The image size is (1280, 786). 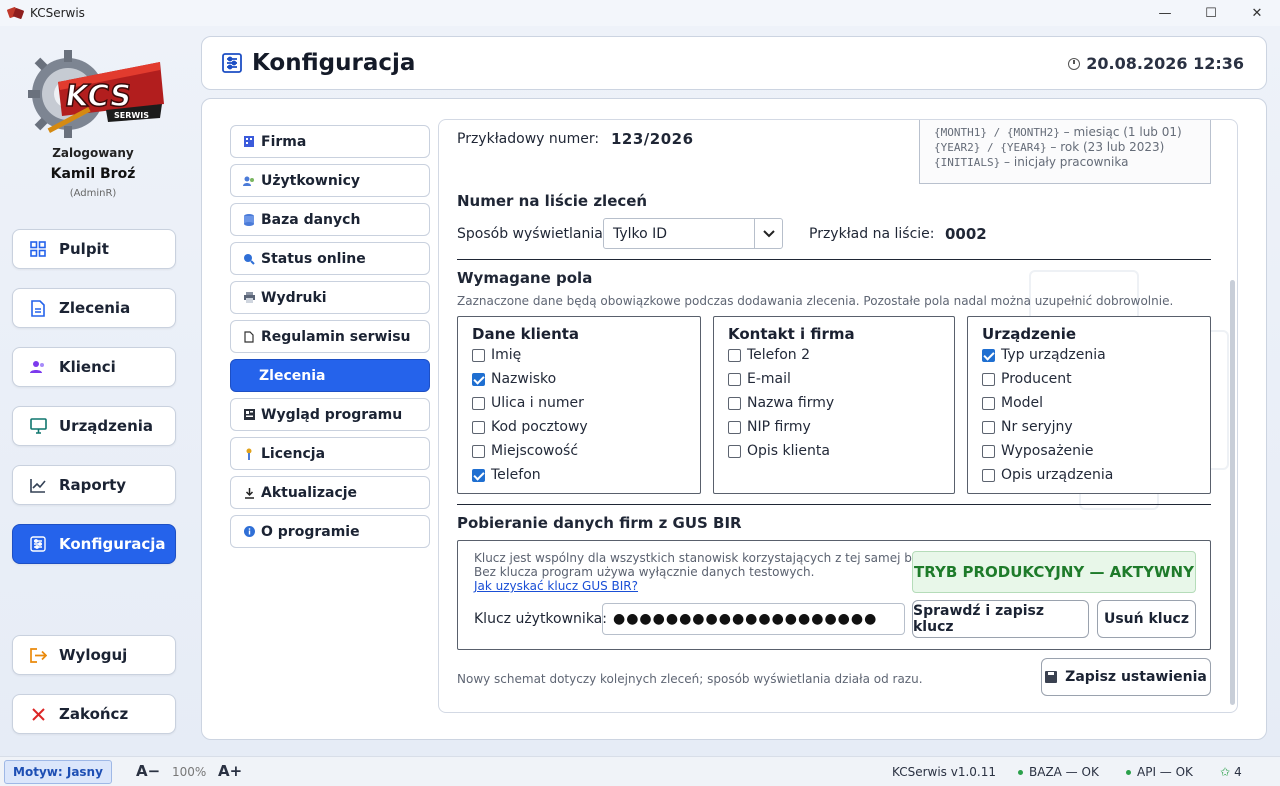 I want to click on save-label: Zapisz ustawienia, so click(x=1136, y=677).